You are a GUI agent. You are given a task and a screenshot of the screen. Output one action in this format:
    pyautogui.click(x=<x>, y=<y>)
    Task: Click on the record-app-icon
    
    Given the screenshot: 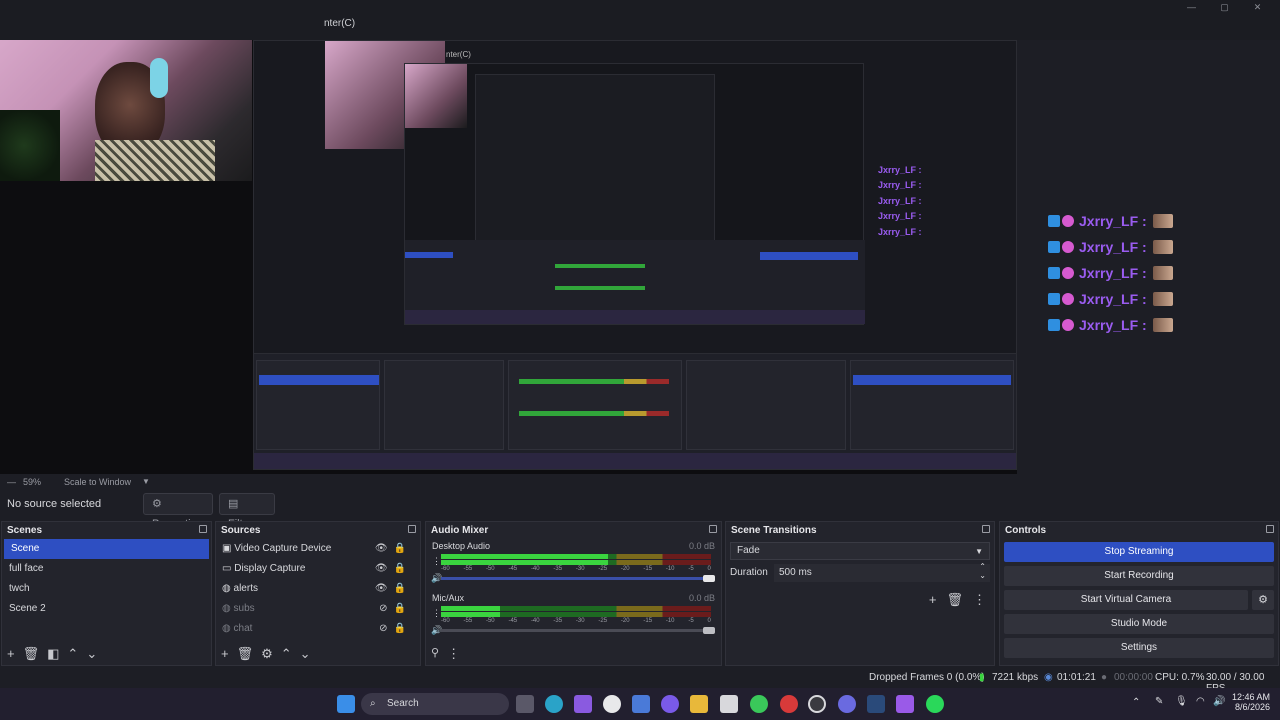 What is the action you would take?
    pyautogui.click(x=789, y=704)
    